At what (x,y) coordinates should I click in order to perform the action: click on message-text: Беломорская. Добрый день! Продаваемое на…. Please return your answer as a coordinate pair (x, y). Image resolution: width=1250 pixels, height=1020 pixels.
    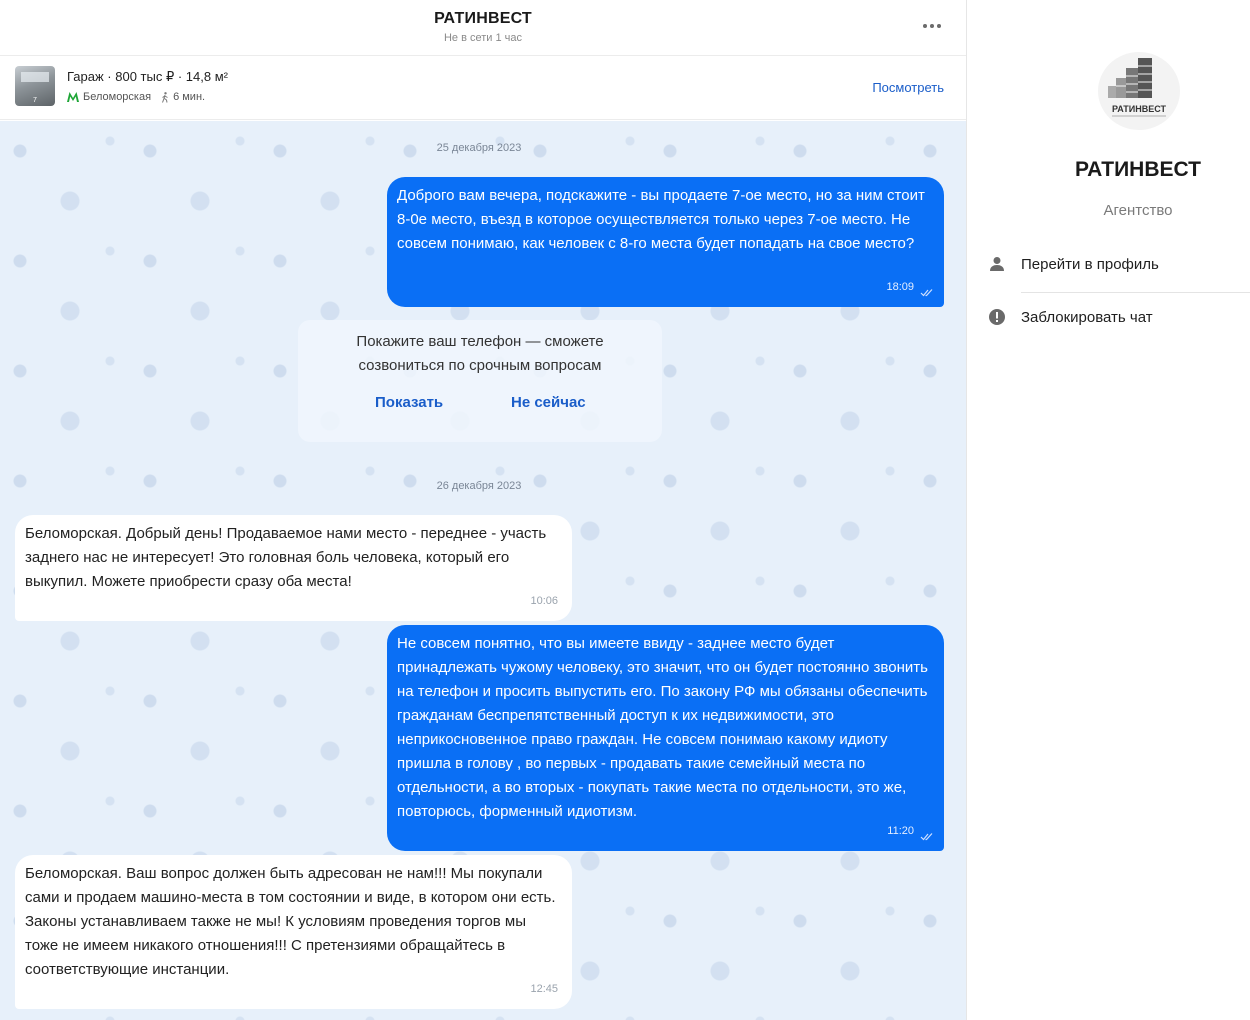
    Looking at the image, I should click on (286, 557).